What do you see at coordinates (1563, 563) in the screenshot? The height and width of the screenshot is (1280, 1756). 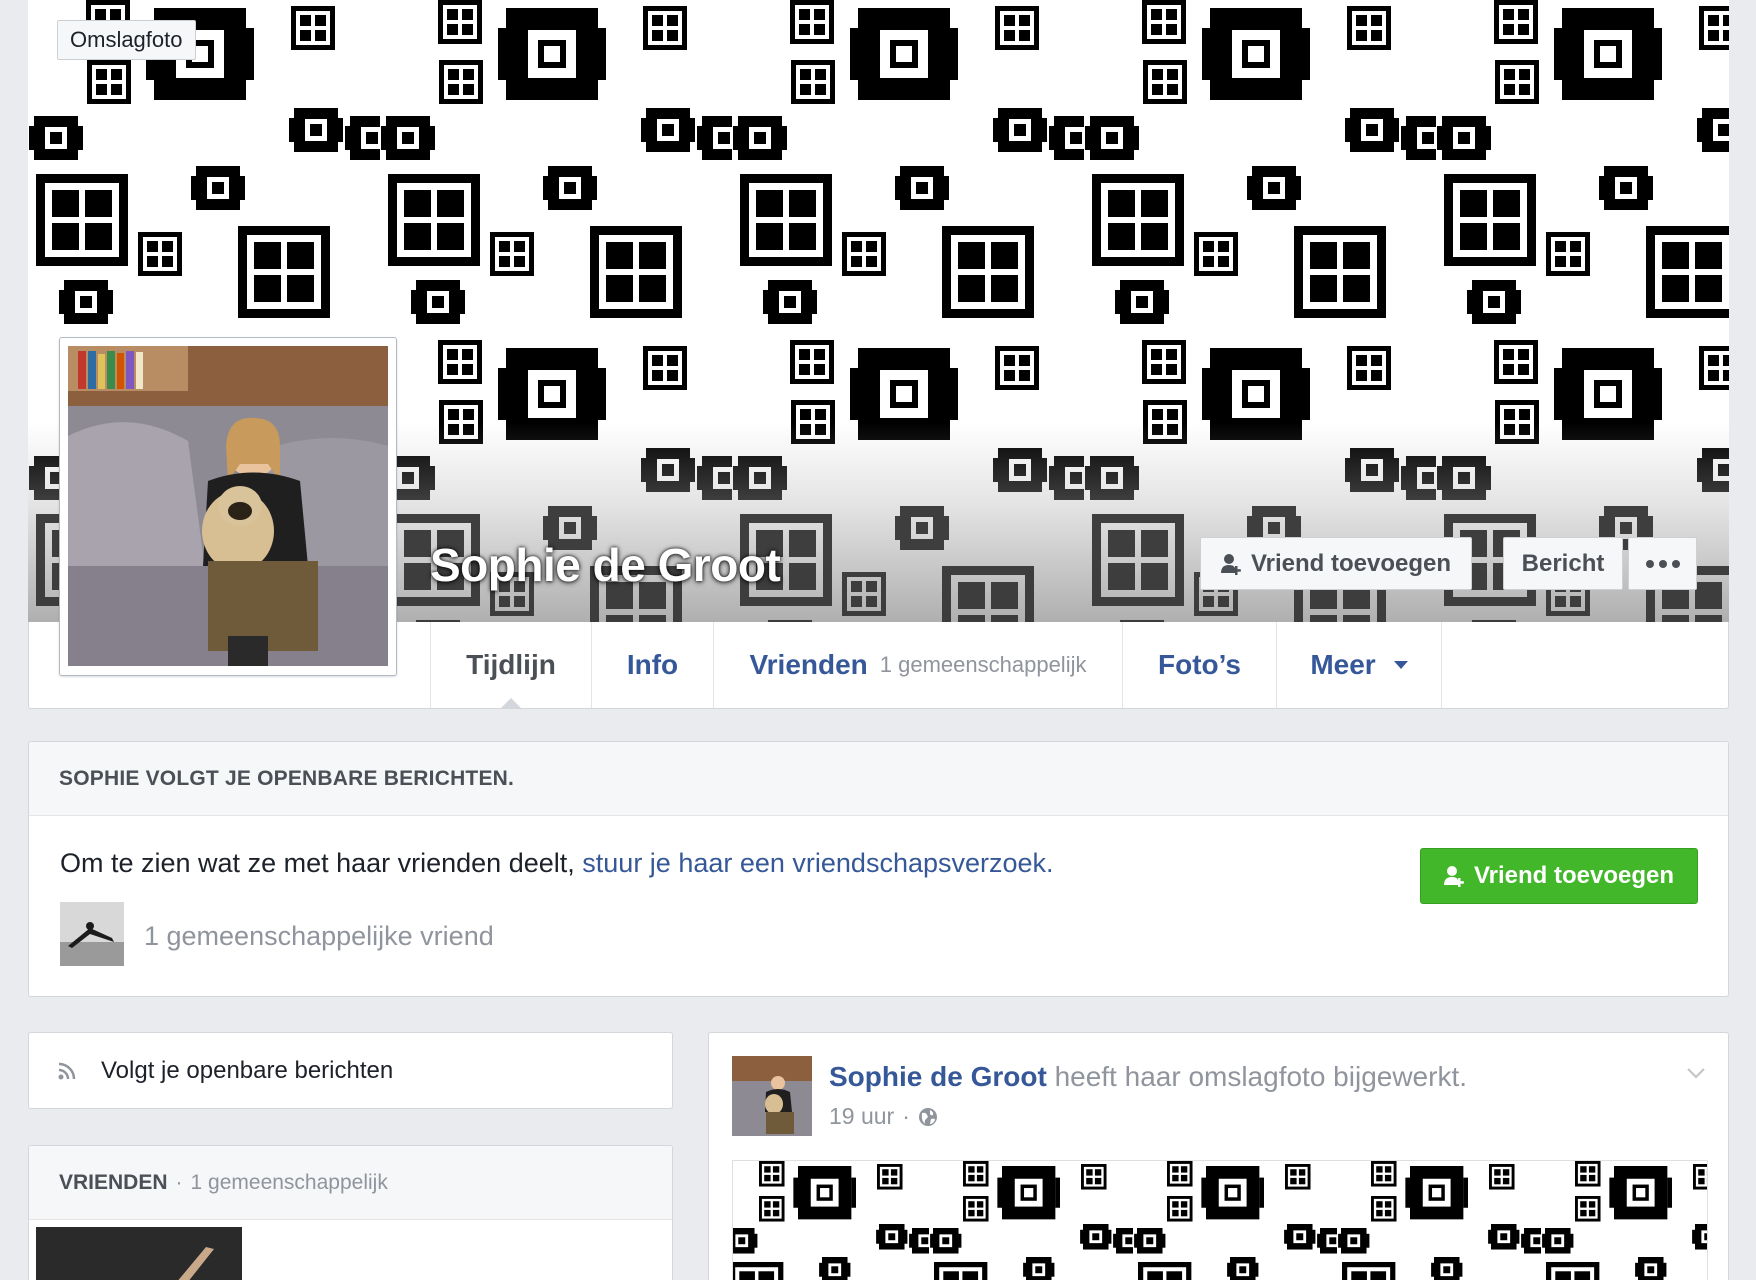 I see `message-button: Bericht` at bounding box center [1563, 563].